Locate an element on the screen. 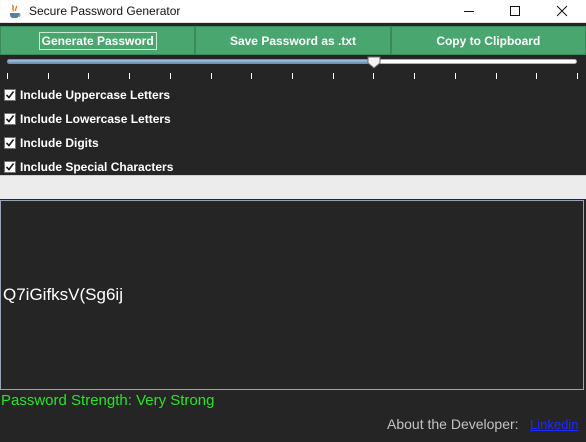 This screenshot has width=586, height=442. copy-to-clipboard-button: Copy to Clipboard is located at coordinates (488, 40).